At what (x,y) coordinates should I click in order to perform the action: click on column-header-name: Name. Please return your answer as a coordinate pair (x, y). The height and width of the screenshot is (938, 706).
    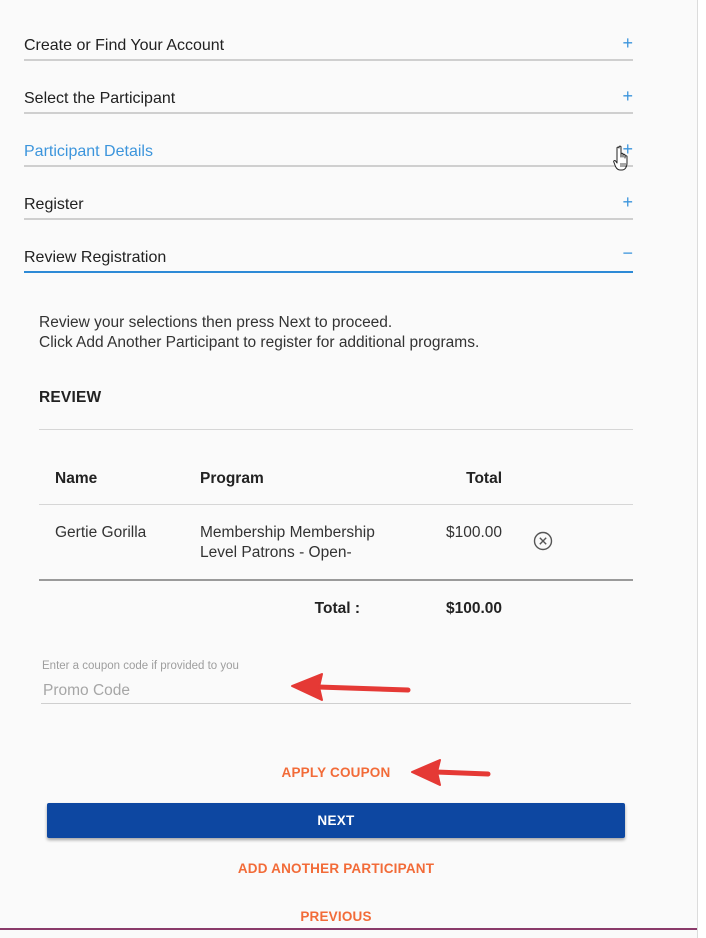
    Looking at the image, I should click on (76, 478).